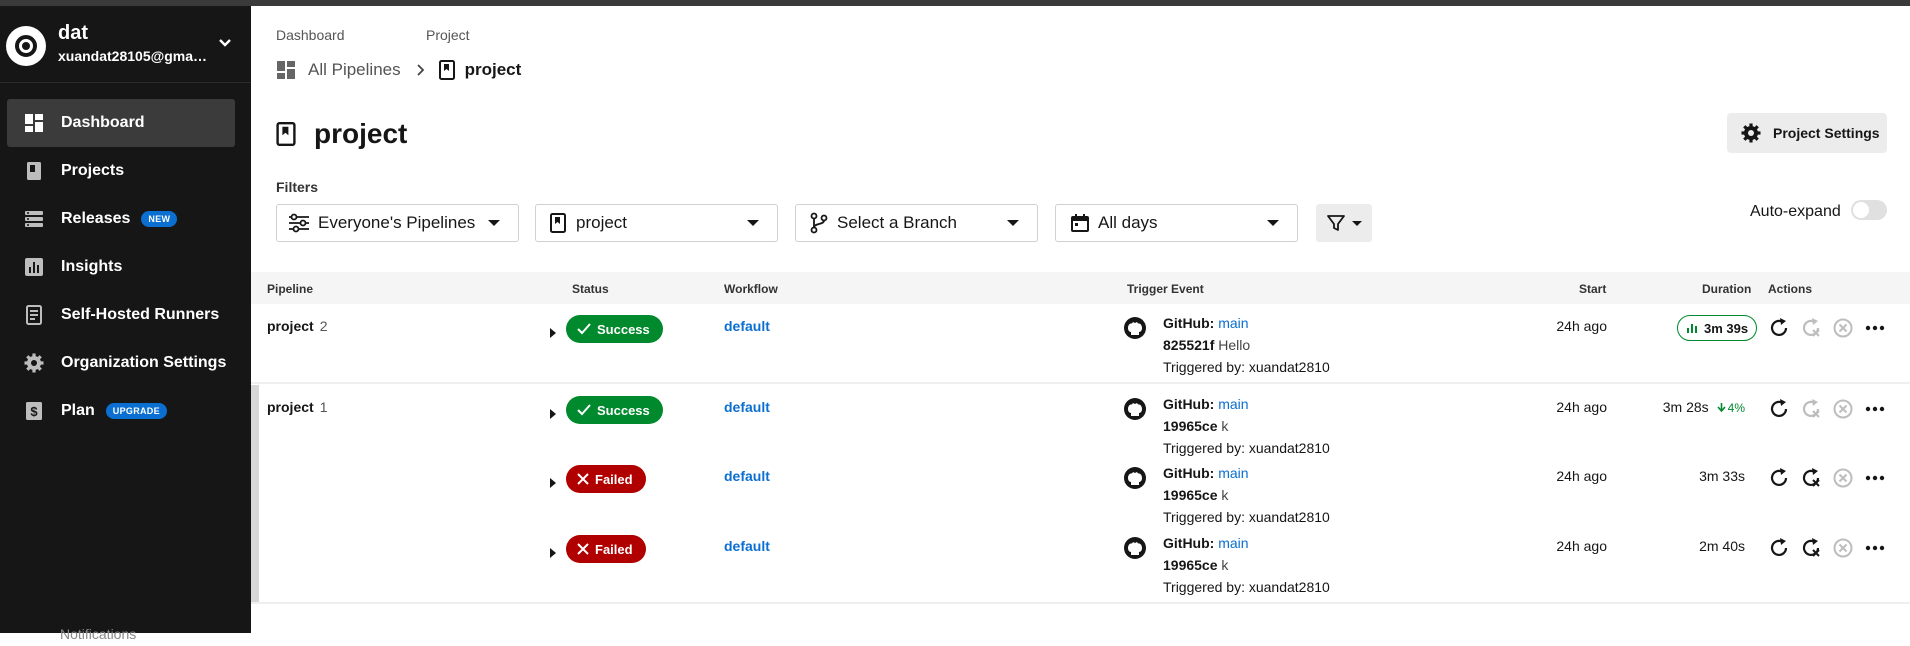  Describe the element at coordinates (1690, 546) in the screenshot. I see `duration: 2m 40s` at that location.